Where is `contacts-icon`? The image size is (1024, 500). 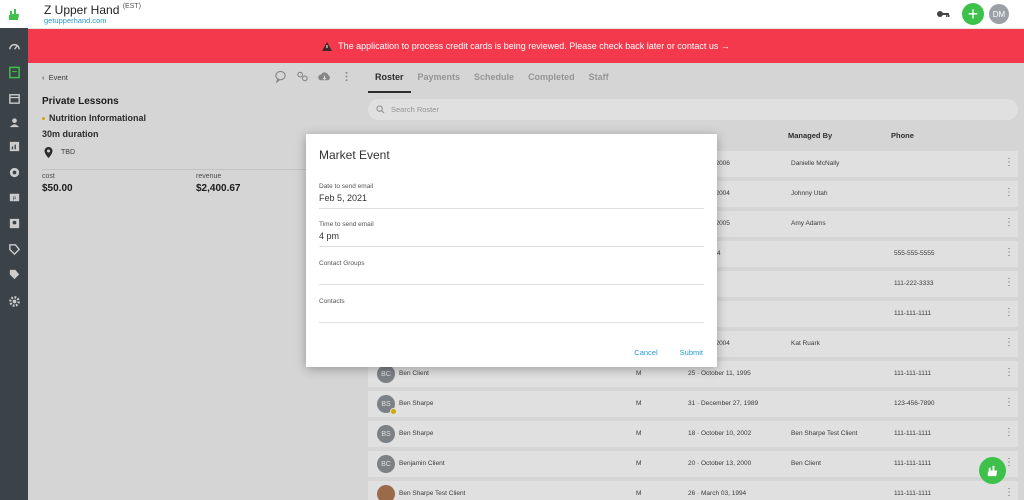
contacts-icon is located at coordinates (14, 223).